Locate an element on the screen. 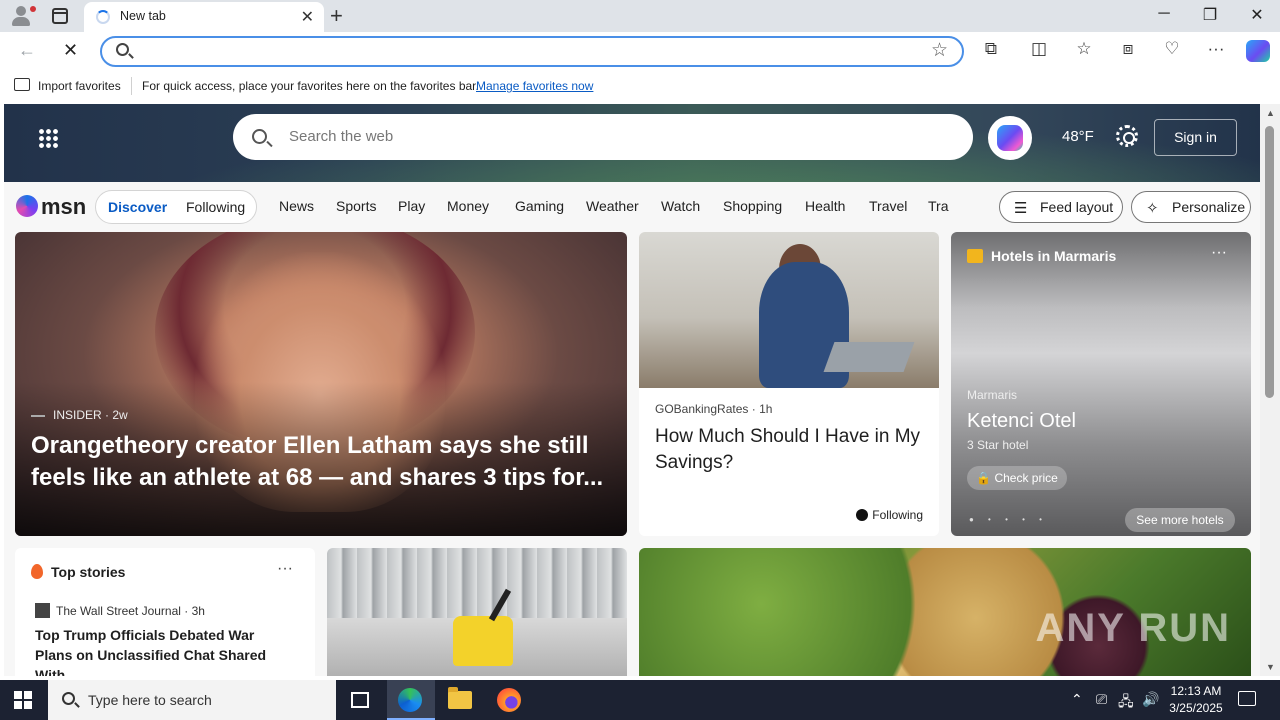 This screenshot has width=1280, height=720. flame-icon is located at coordinates (37, 571).